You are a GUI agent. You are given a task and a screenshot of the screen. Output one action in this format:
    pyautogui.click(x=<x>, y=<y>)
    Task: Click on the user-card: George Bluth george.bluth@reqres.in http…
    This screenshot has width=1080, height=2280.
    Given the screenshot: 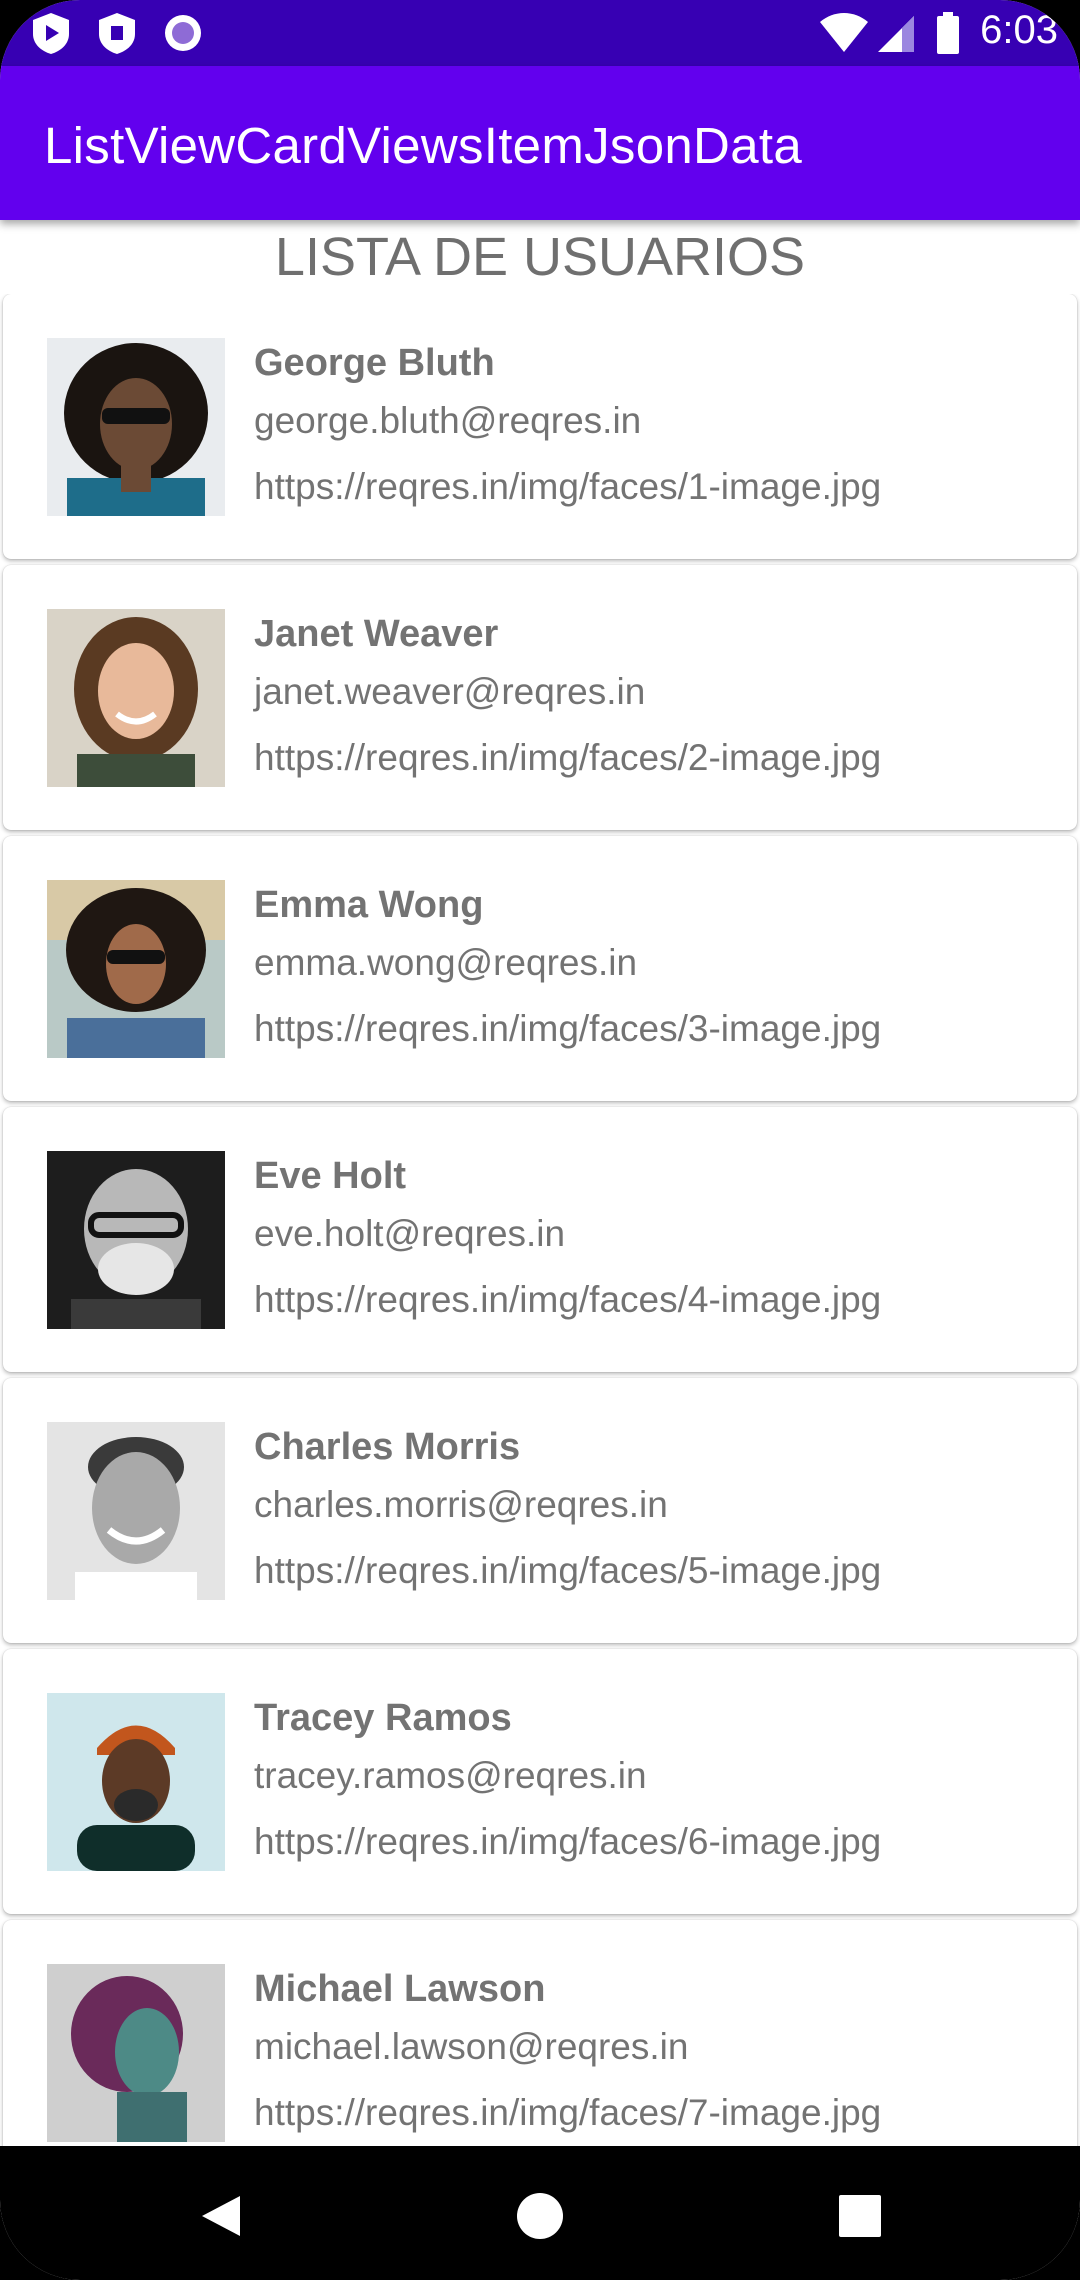 What is the action you would take?
    pyautogui.click(x=540, y=426)
    